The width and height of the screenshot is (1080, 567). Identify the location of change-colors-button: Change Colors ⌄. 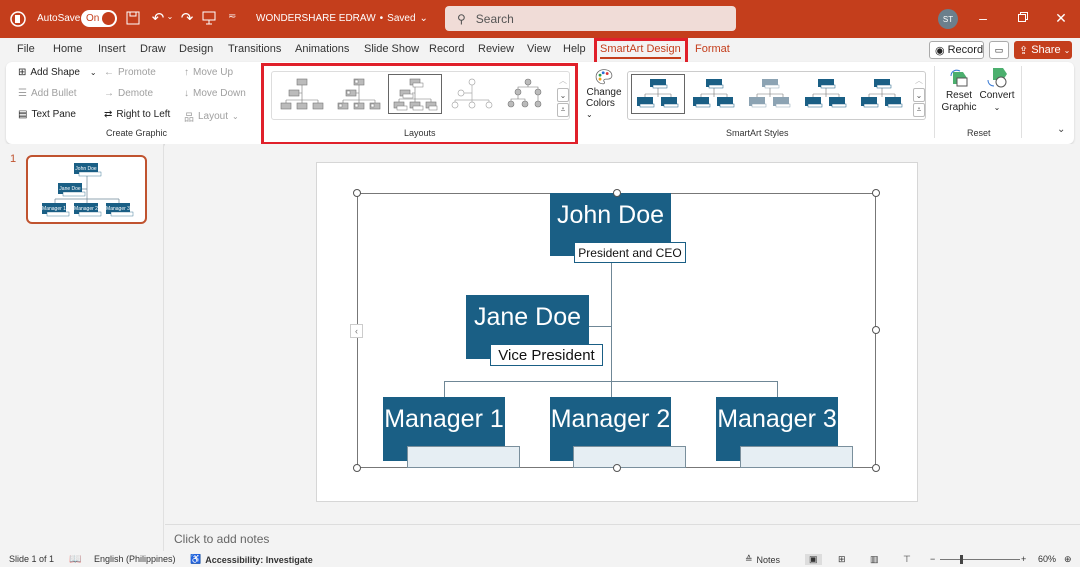
(604, 94).